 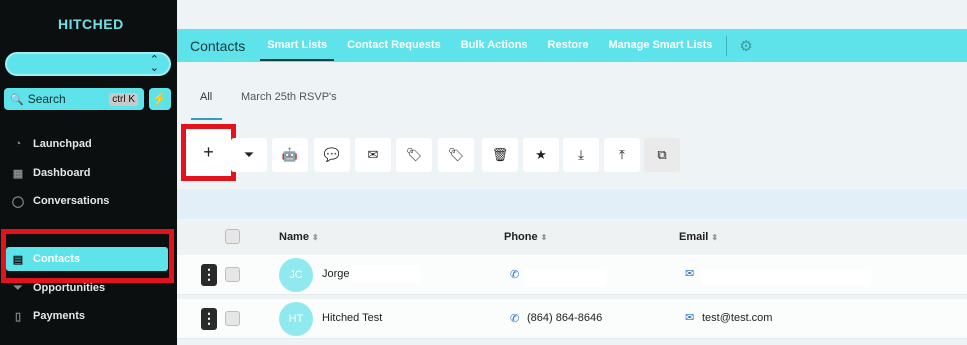 I want to click on sidebar-item-payments: ▯ Payments, so click(x=47, y=316).